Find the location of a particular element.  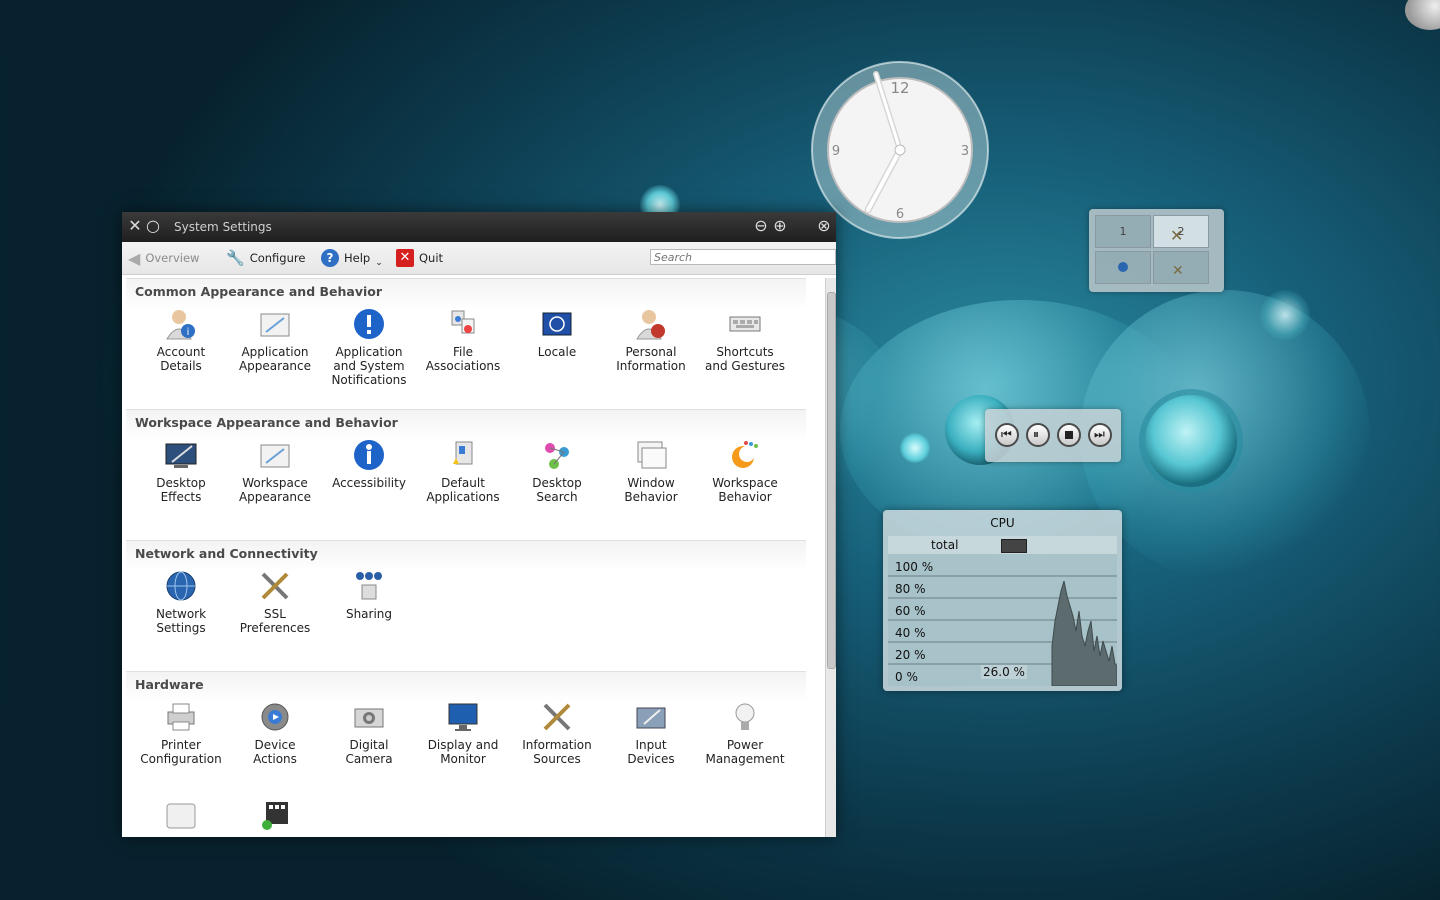

vertical-scrollbar is located at coordinates (830, 557).